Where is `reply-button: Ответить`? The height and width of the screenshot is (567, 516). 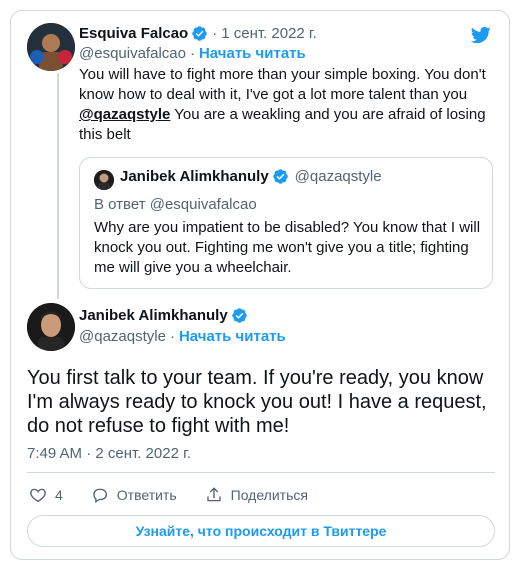 reply-button: Ответить is located at coordinates (134, 495).